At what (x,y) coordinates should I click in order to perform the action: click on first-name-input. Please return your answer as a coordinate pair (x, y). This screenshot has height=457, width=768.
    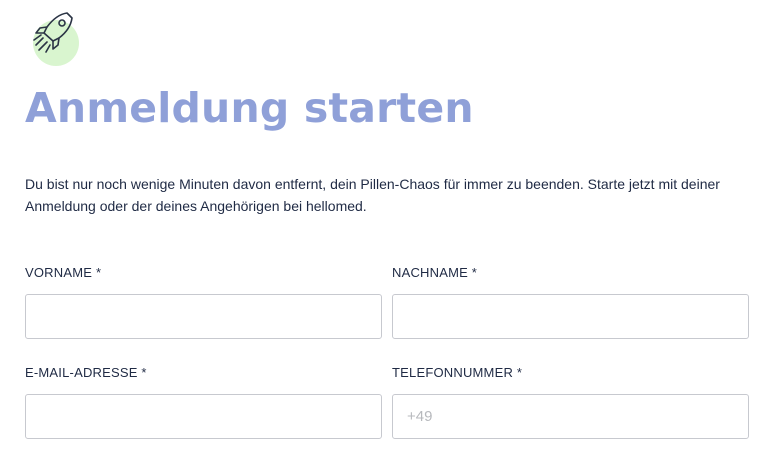
    Looking at the image, I should click on (203, 316).